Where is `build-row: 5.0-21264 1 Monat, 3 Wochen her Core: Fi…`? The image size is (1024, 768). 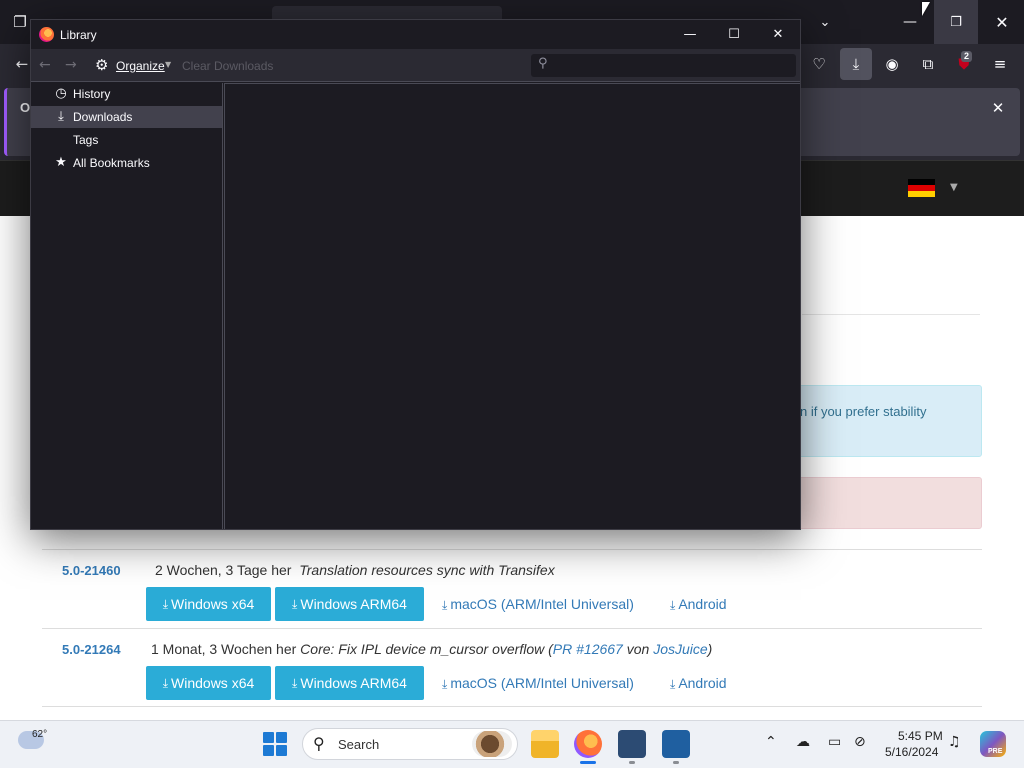
build-row: 5.0-21264 1 Monat, 3 Wochen her Core: Fi… is located at coordinates (512, 667).